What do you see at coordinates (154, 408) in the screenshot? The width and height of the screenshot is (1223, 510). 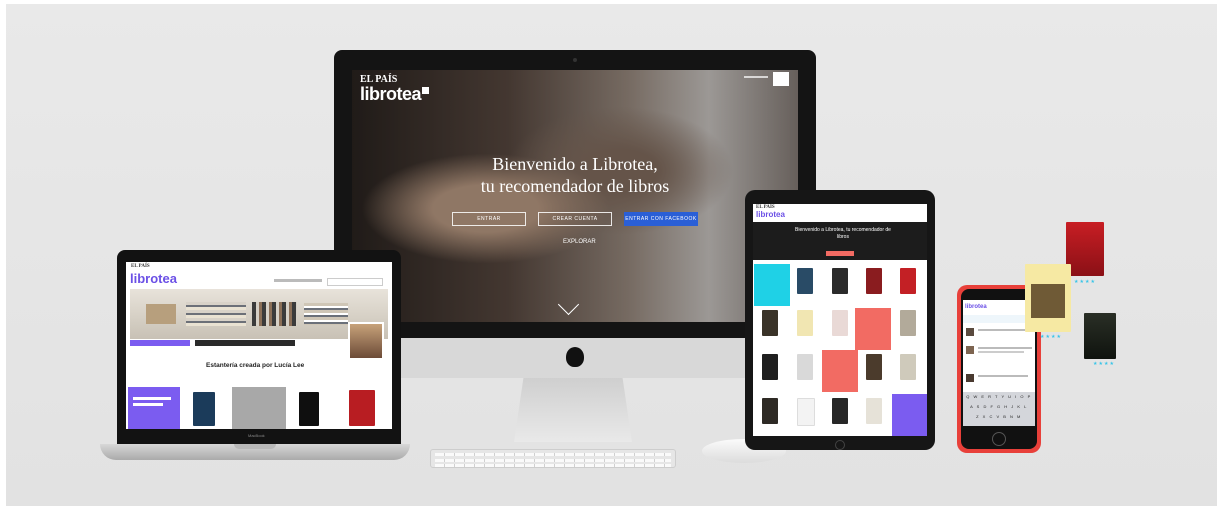 I see `featured-list-card` at bounding box center [154, 408].